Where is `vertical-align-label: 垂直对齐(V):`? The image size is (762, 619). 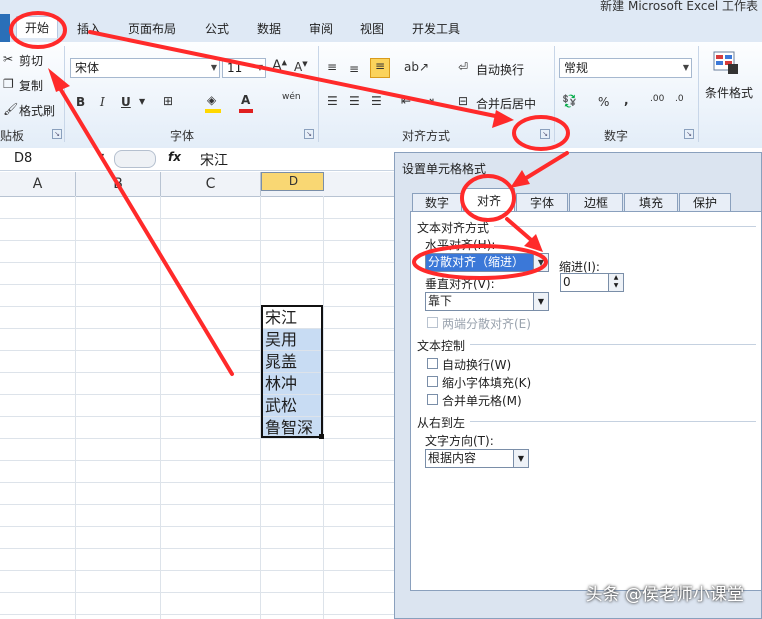 vertical-align-label: 垂直对齐(V): is located at coordinates (460, 284).